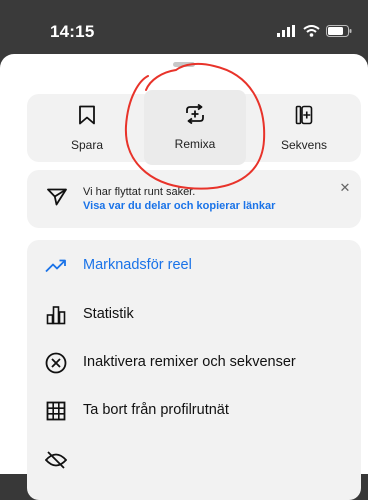 This screenshot has width=368, height=500. Describe the element at coordinates (137, 265) in the screenshot. I see `menu-item-label: Marknadsför reel` at that location.